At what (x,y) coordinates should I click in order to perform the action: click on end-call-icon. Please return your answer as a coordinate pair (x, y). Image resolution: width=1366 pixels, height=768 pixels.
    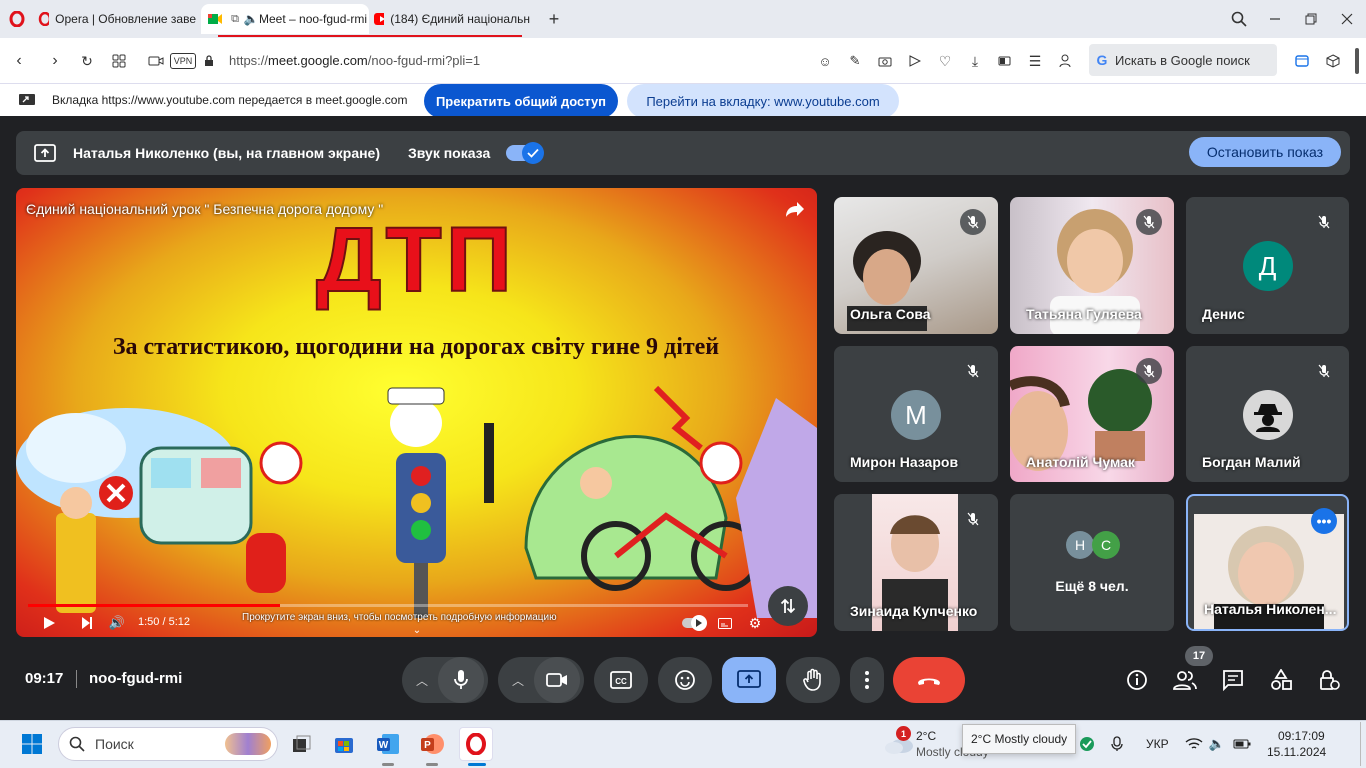
    Looking at the image, I should click on (929, 681).